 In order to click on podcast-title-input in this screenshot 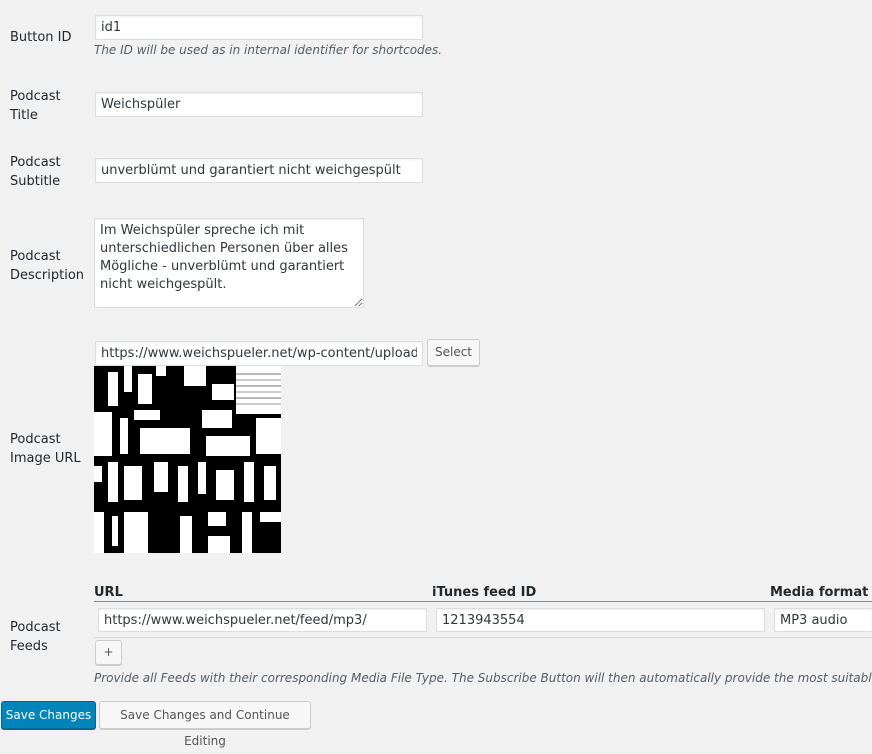, I will do `click(259, 104)`.